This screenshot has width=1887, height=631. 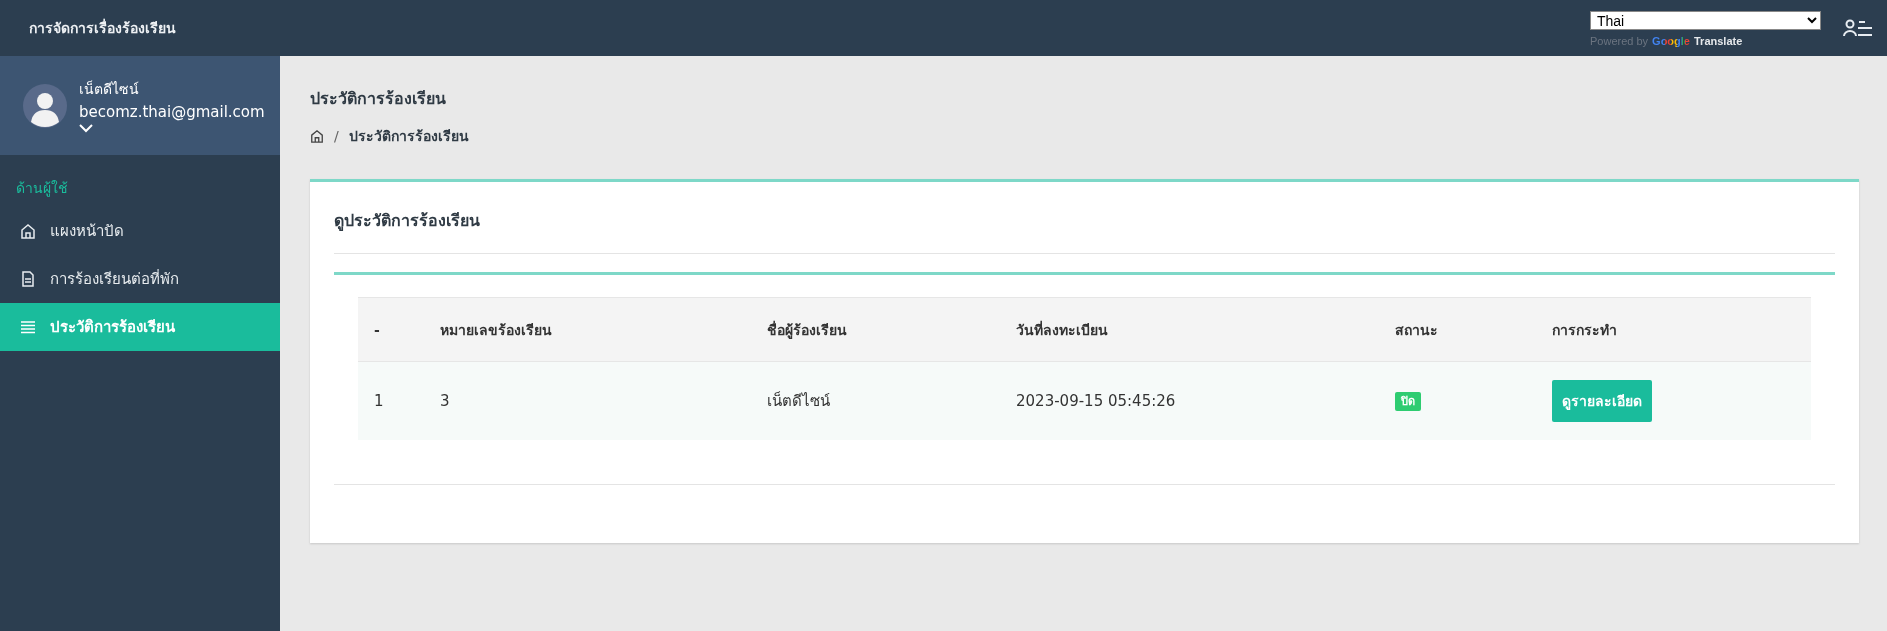 What do you see at coordinates (1718, 41) in the screenshot?
I see `translate-link: Translate` at bounding box center [1718, 41].